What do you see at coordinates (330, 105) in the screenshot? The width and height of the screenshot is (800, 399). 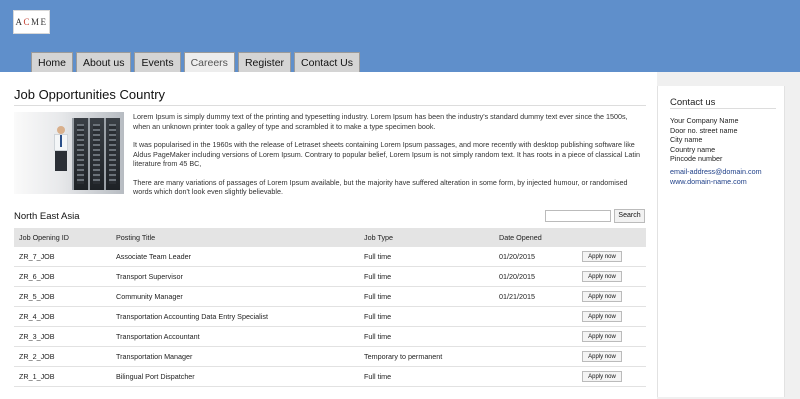 I see `title-divider` at bounding box center [330, 105].